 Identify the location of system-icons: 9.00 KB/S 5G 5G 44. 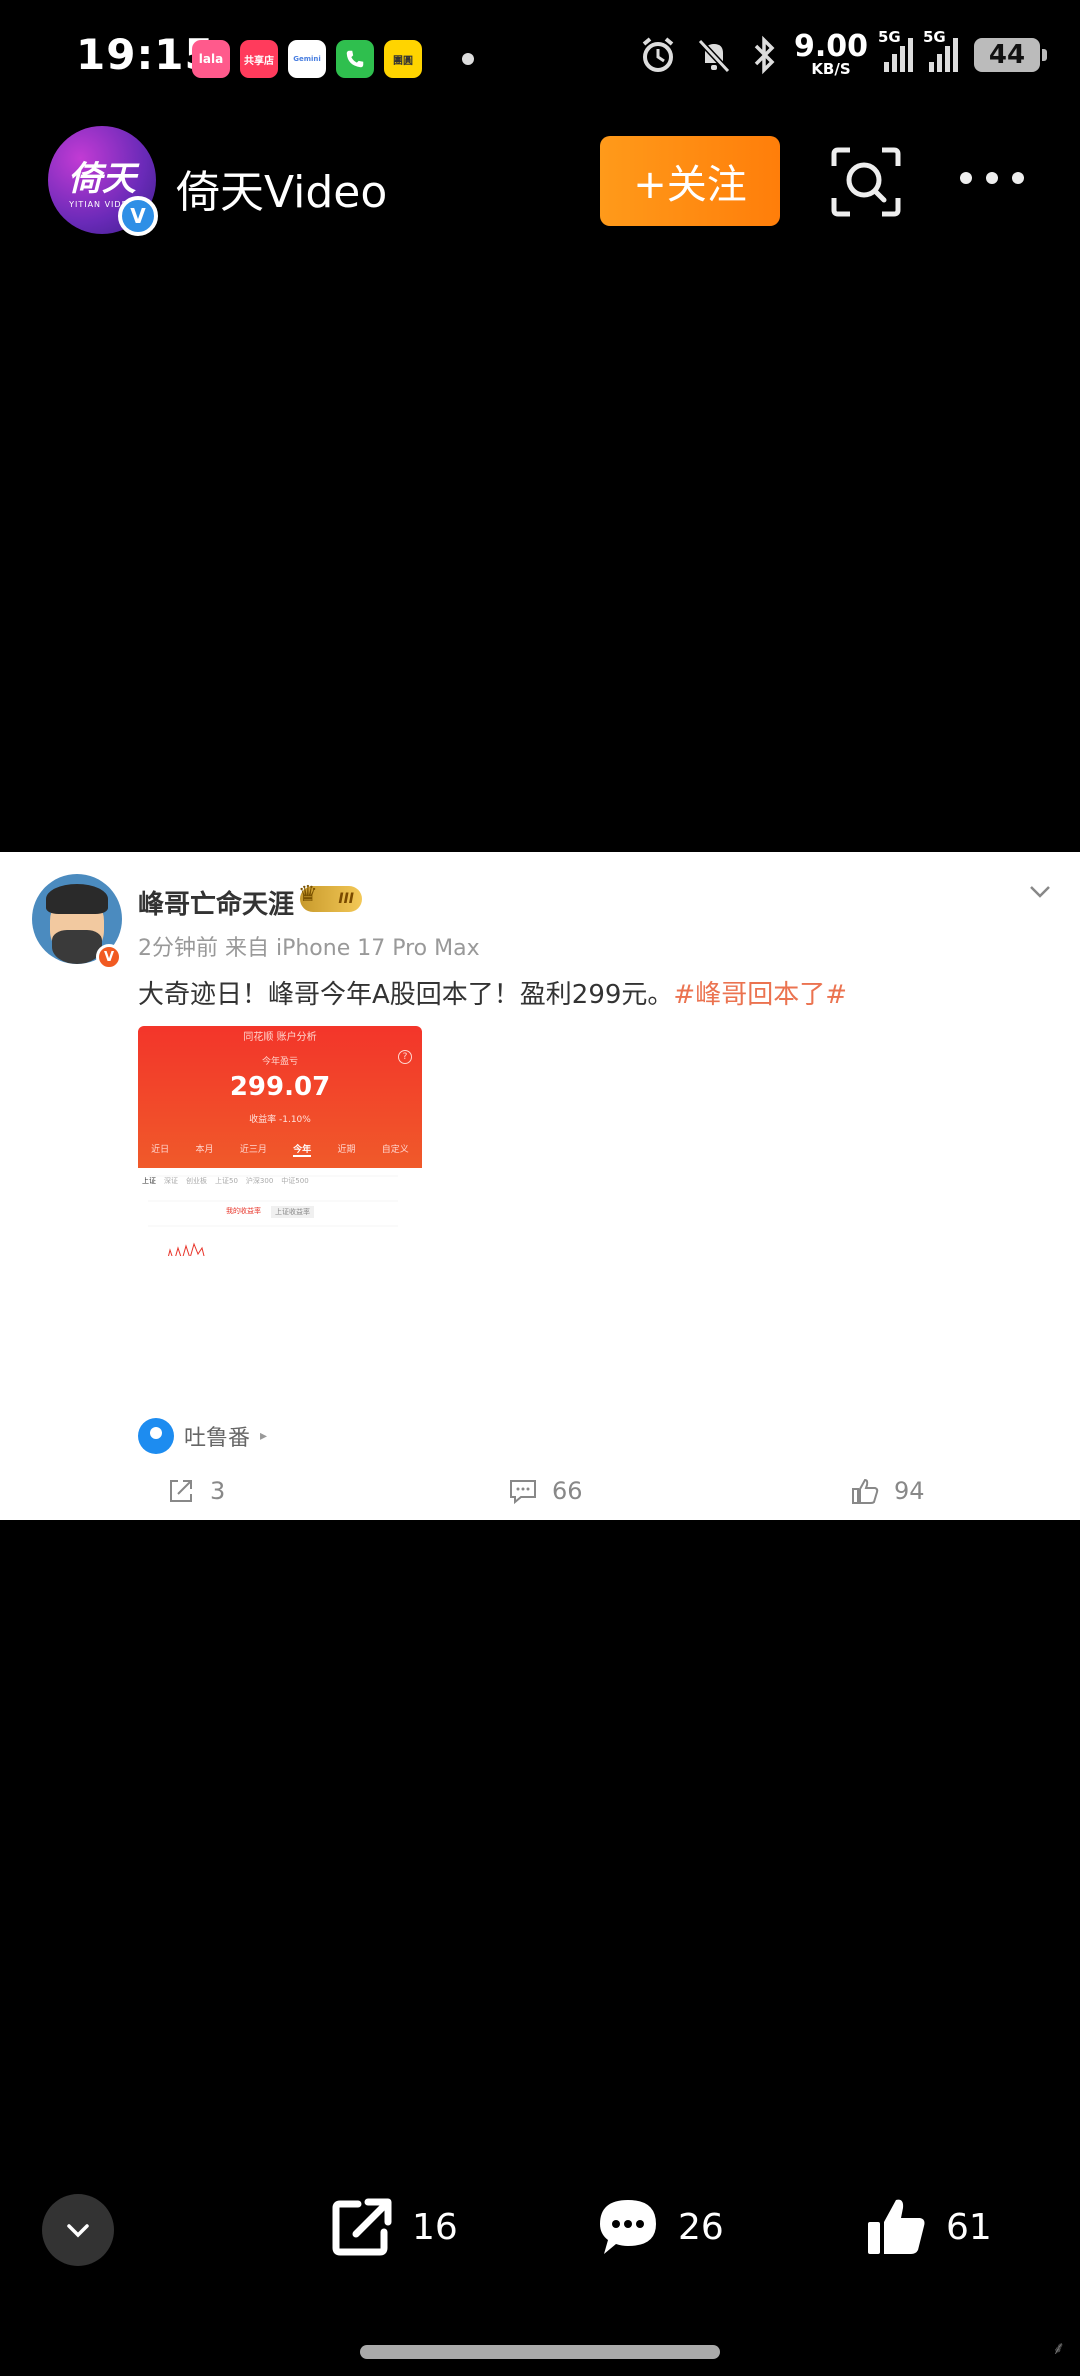
(842, 53).